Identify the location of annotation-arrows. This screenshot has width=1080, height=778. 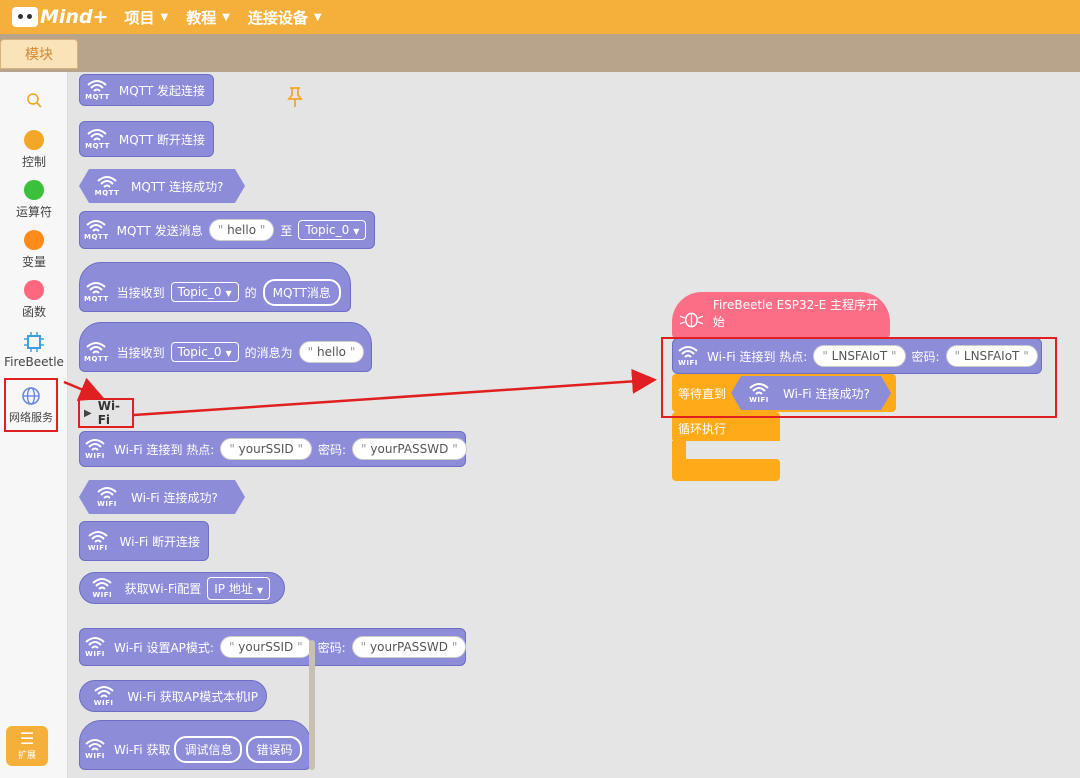
(360, 392).